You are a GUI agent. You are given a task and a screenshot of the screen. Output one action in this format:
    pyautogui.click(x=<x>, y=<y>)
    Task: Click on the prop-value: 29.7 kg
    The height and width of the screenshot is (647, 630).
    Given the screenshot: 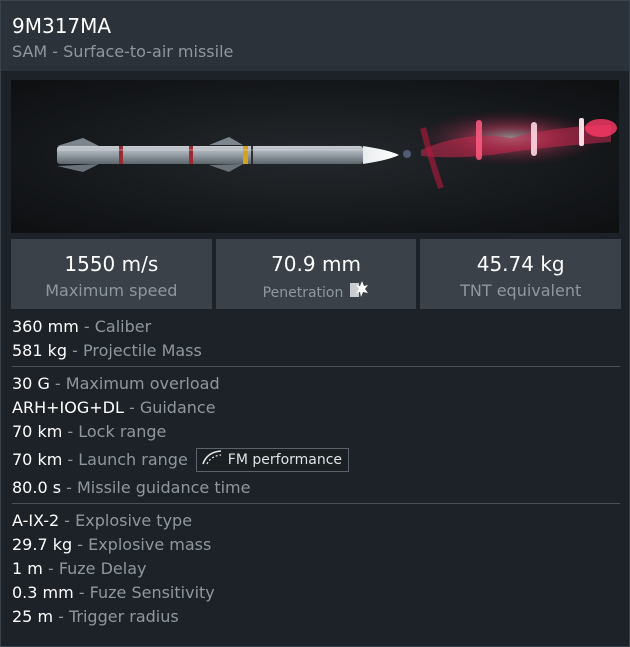 What is the action you would take?
    pyautogui.click(x=42, y=544)
    